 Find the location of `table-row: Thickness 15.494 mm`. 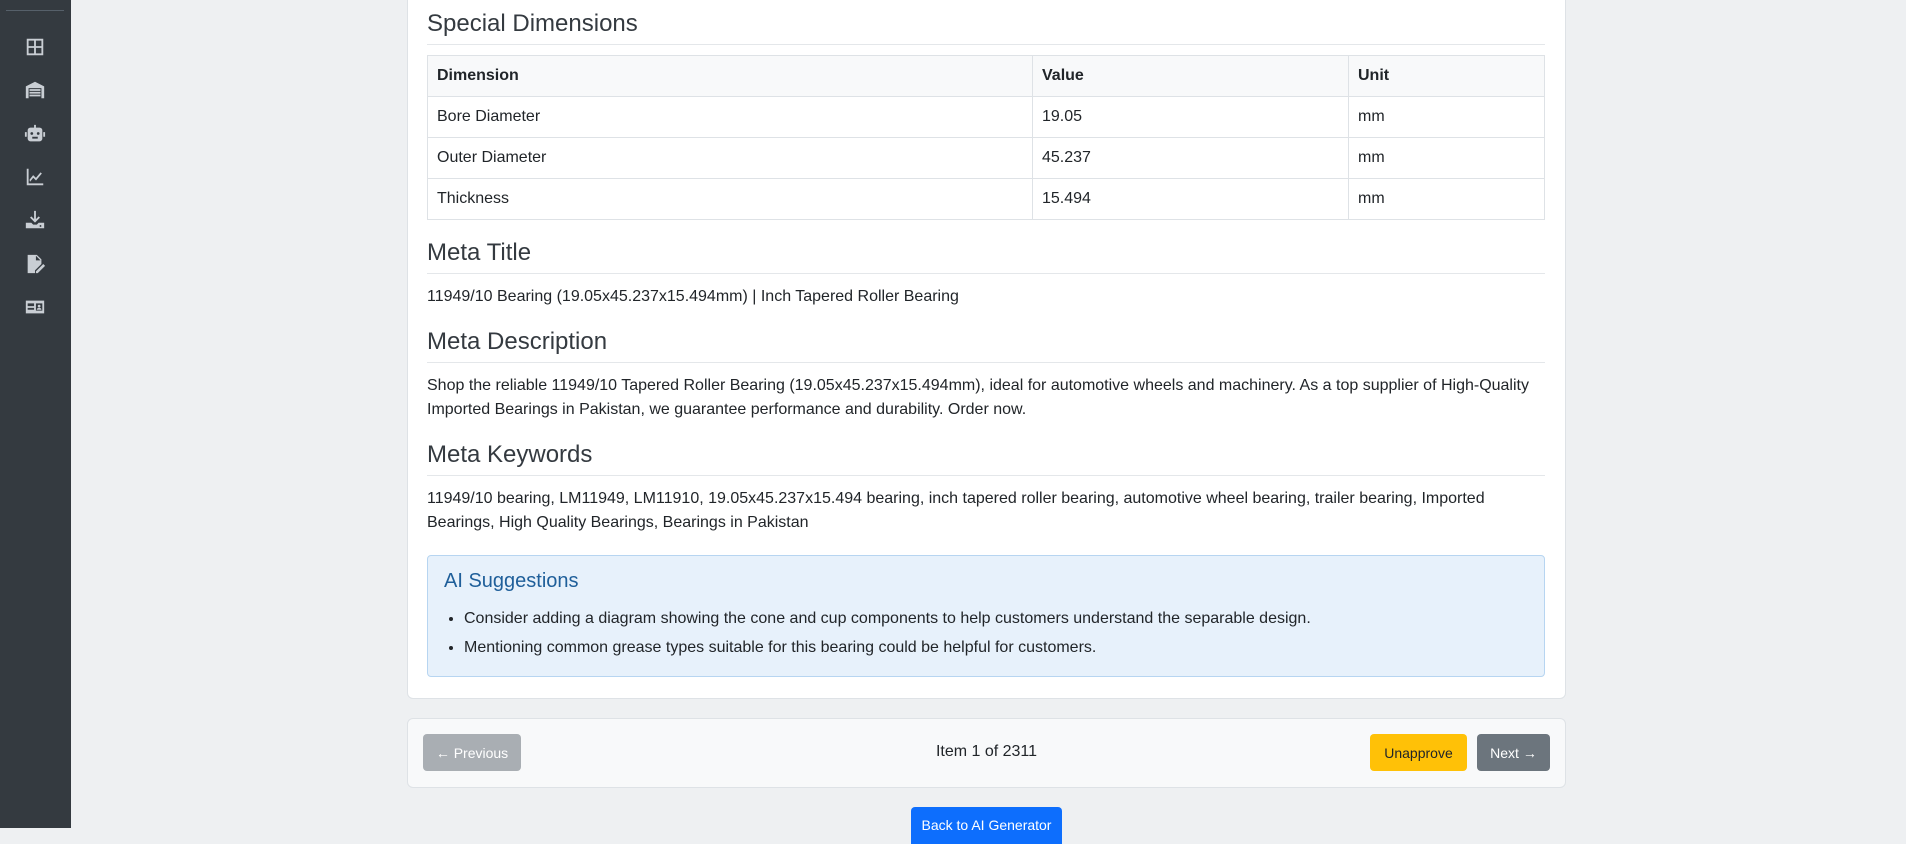

table-row: Thickness 15.494 mm is located at coordinates (986, 199).